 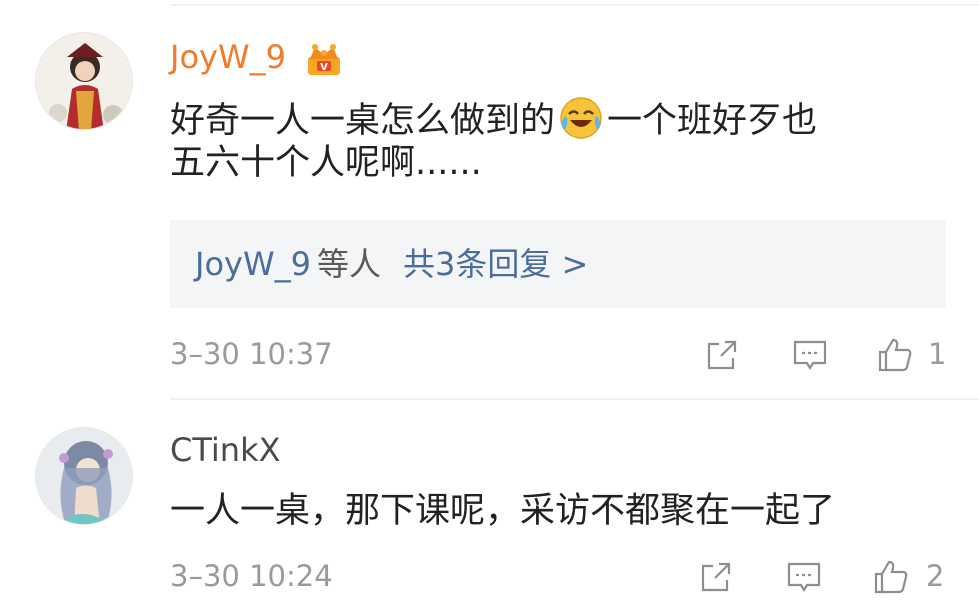 What do you see at coordinates (251, 576) in the screenshot?
I see `timestamp: 3–30 10:24` at bounding box center [251, 576].